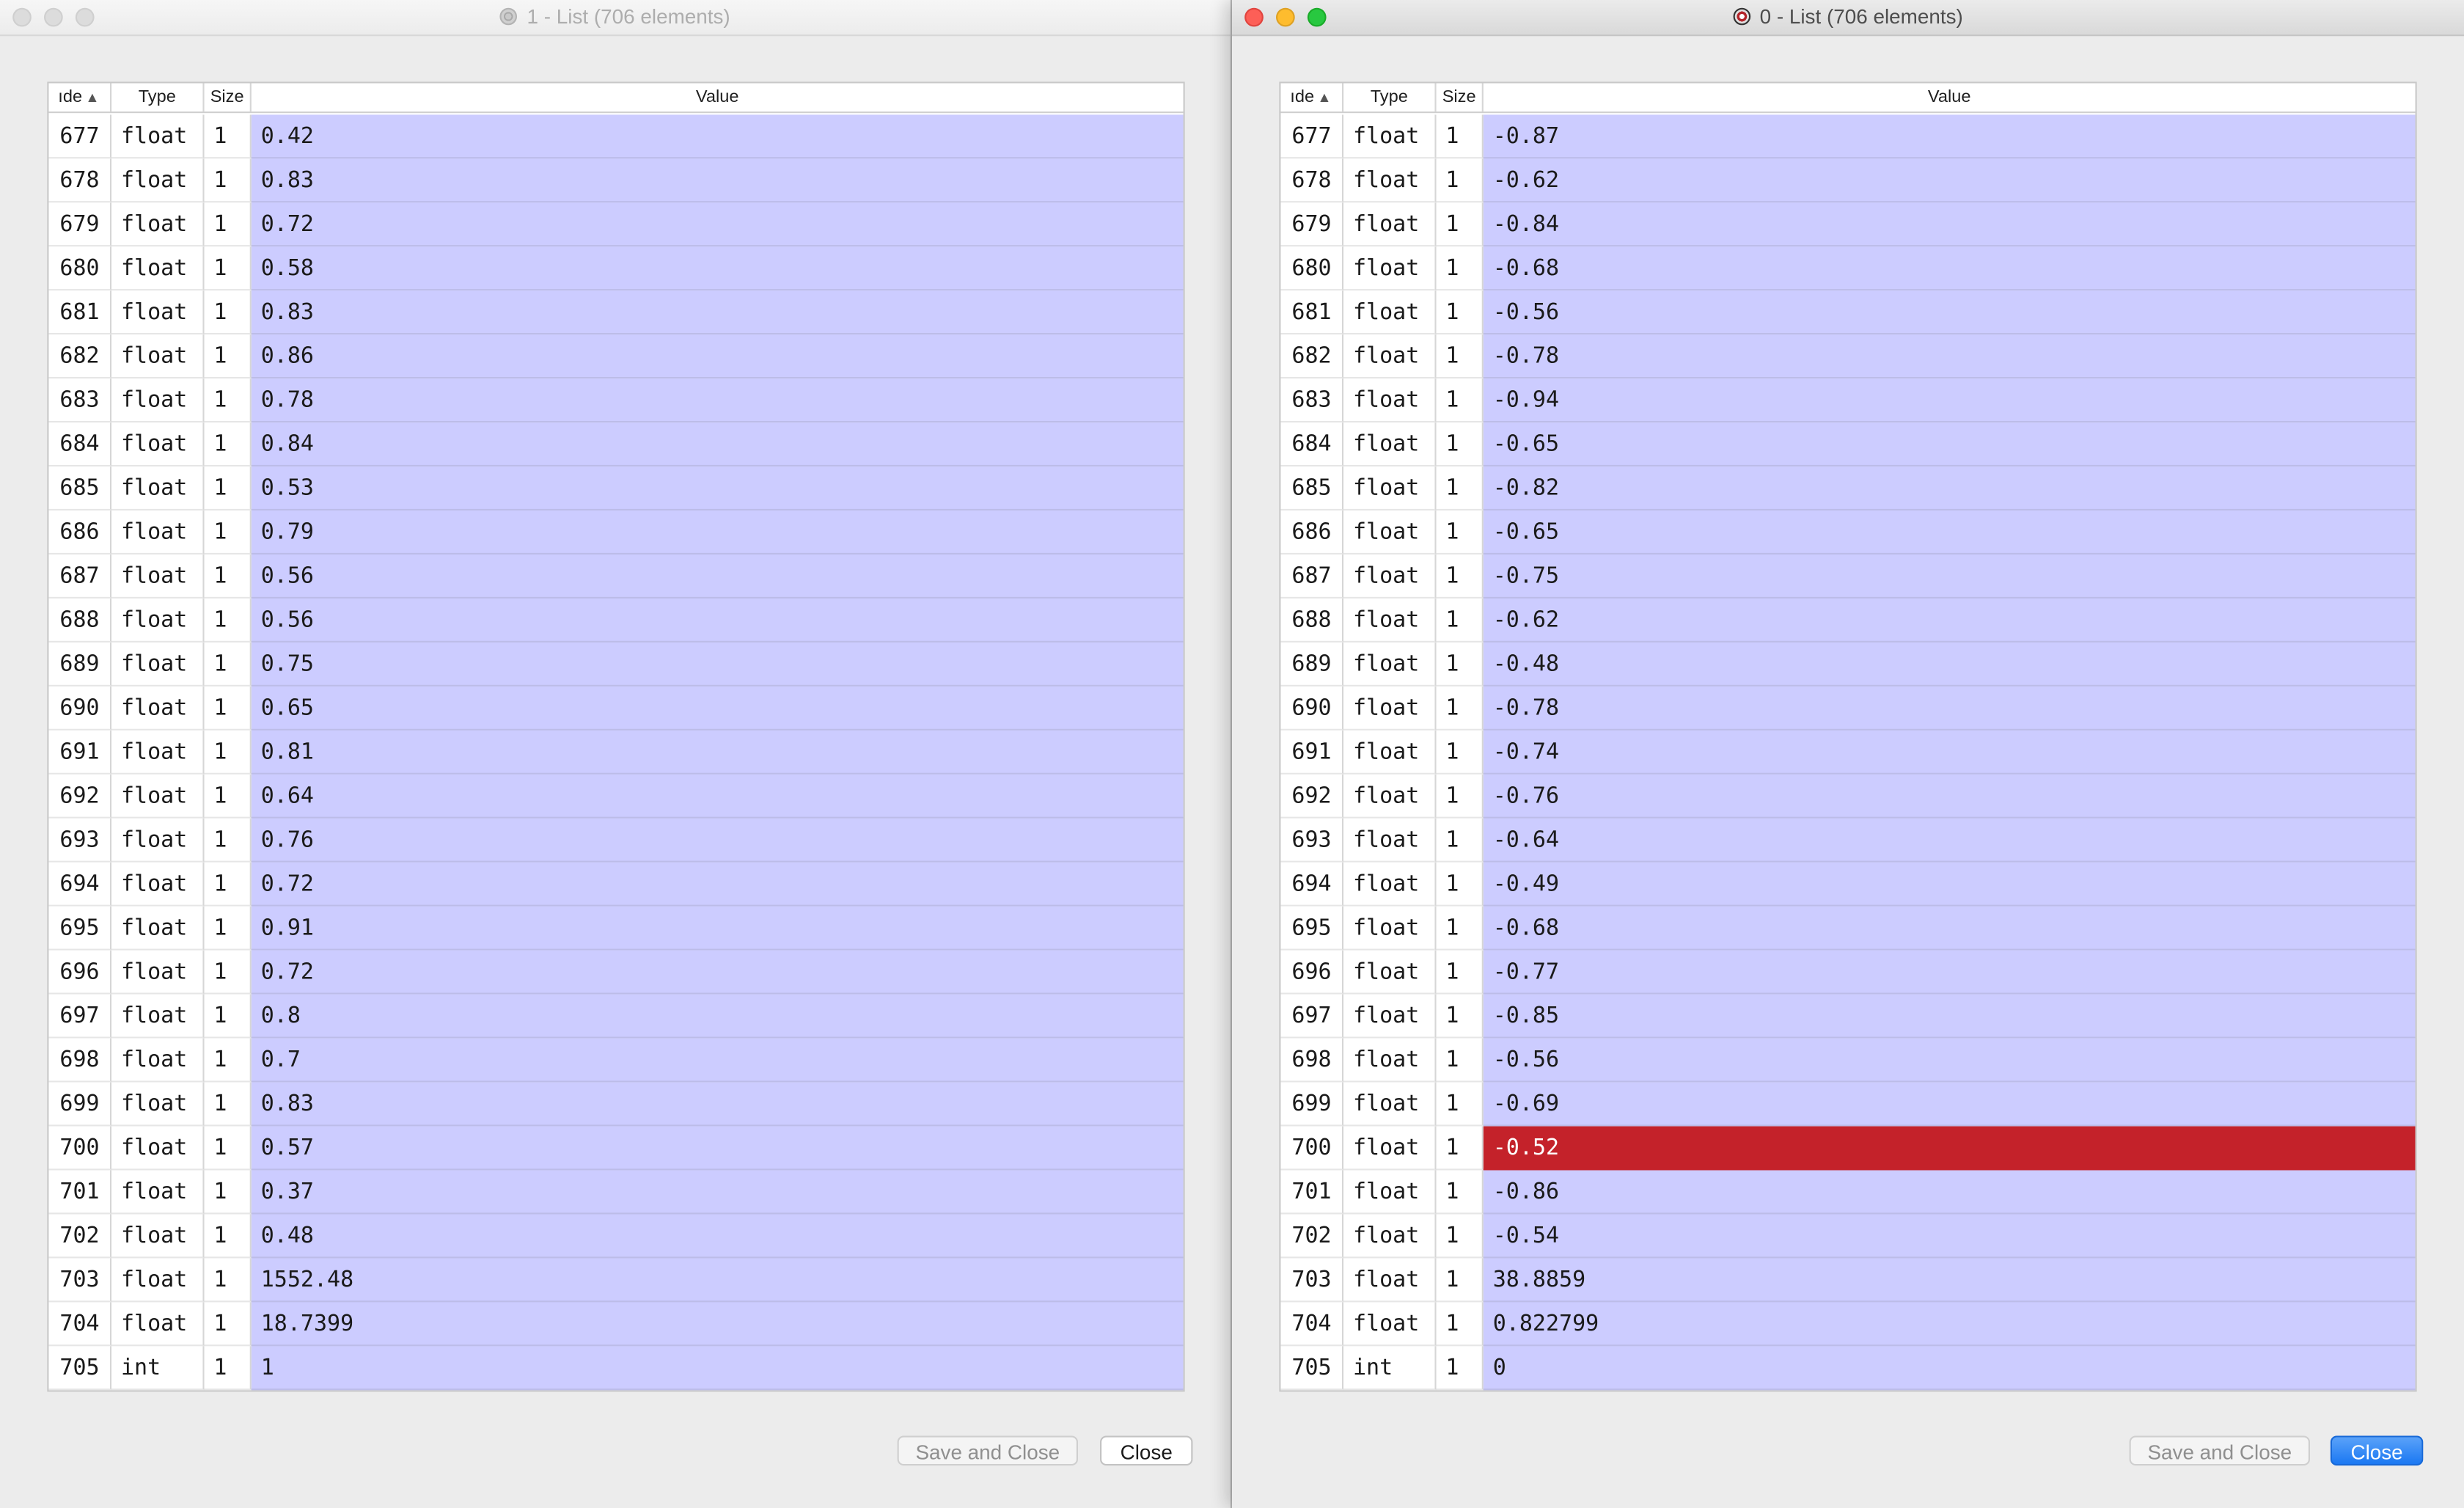 This screenshot has height=1508, width=2464. I want to click on table-row: 692 float 1 0.64, so click(616, 796).